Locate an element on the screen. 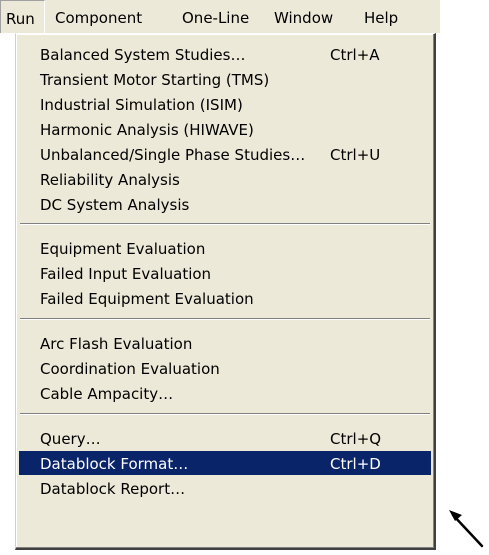 This screenshot has width=489, height=555. menu-item-transient-motor-starting: Transient Motor Starting (TMS) is located at coordinates (225, 79).